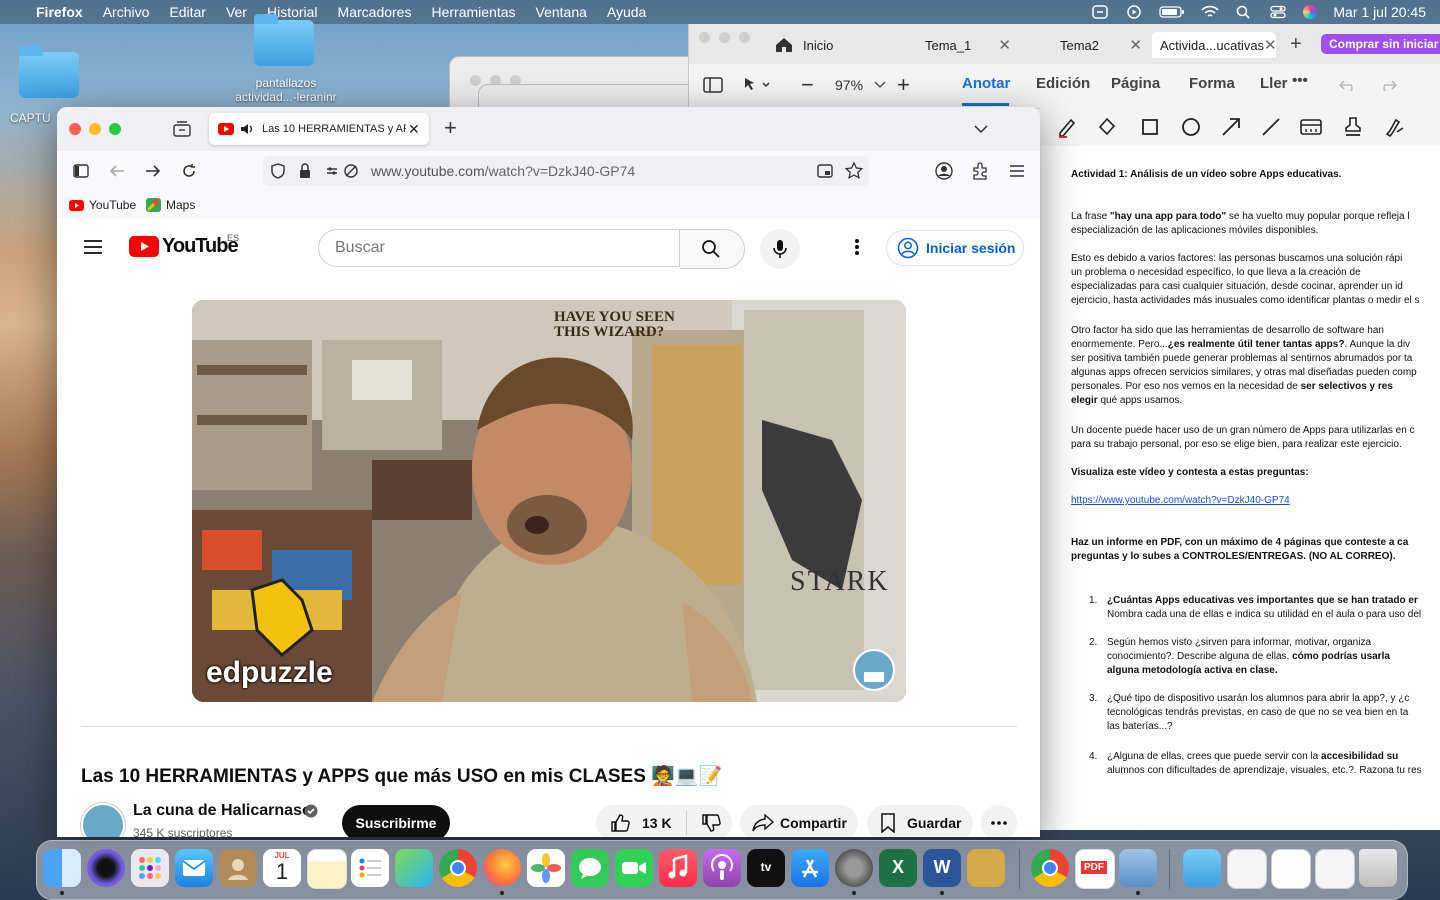 This screenshot has width=1440, height=900. I want to click on thumbs-up-icon, so click(620, 823).